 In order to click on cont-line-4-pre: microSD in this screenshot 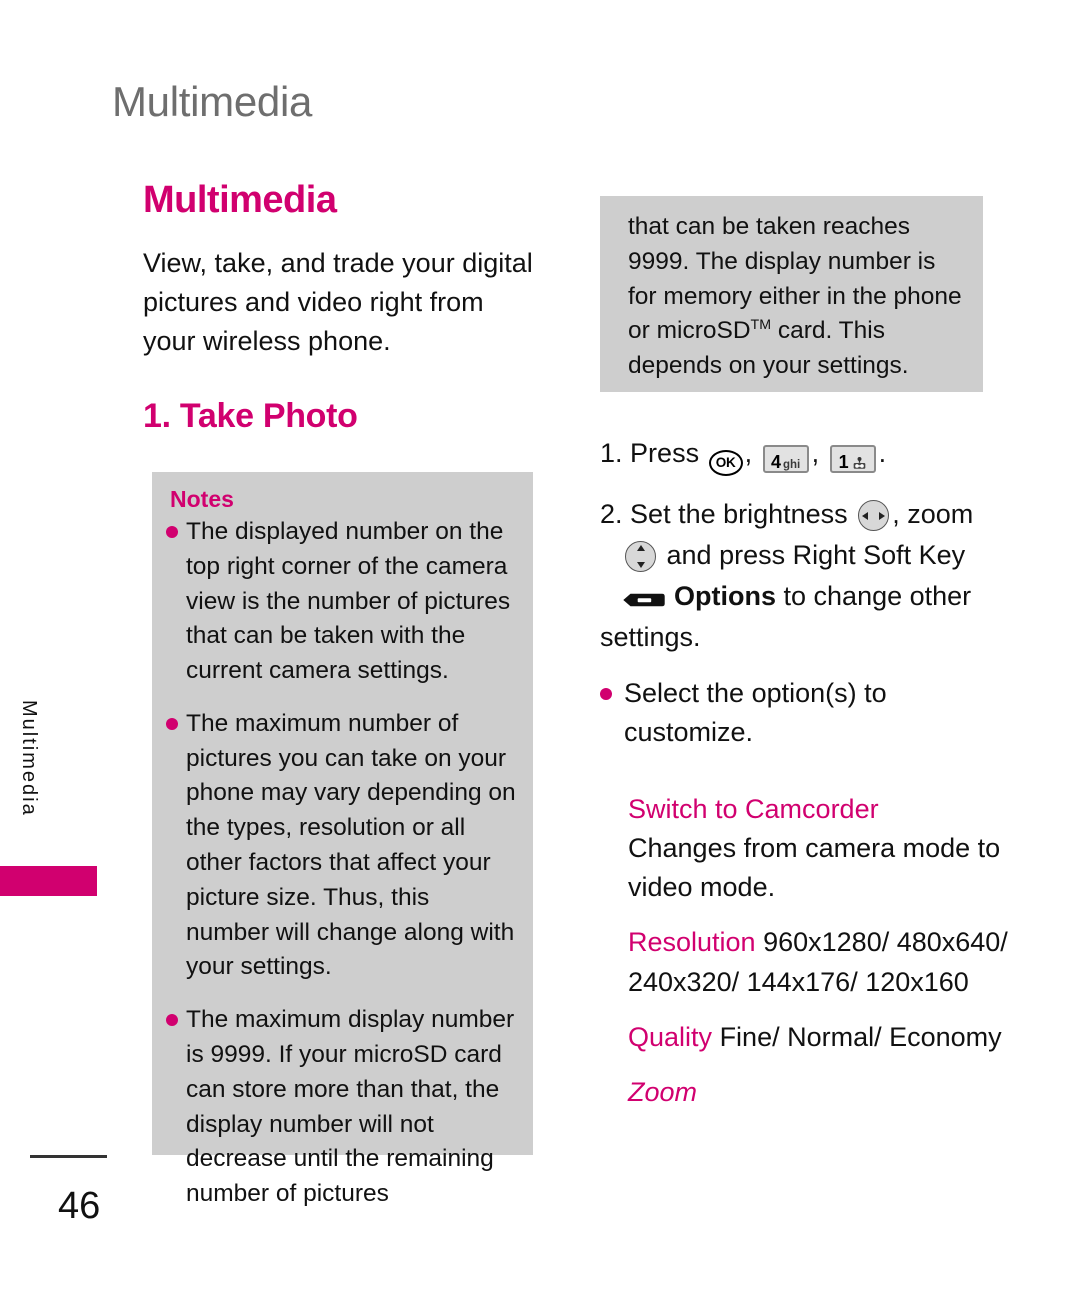, I will do `click(703, 331)`.